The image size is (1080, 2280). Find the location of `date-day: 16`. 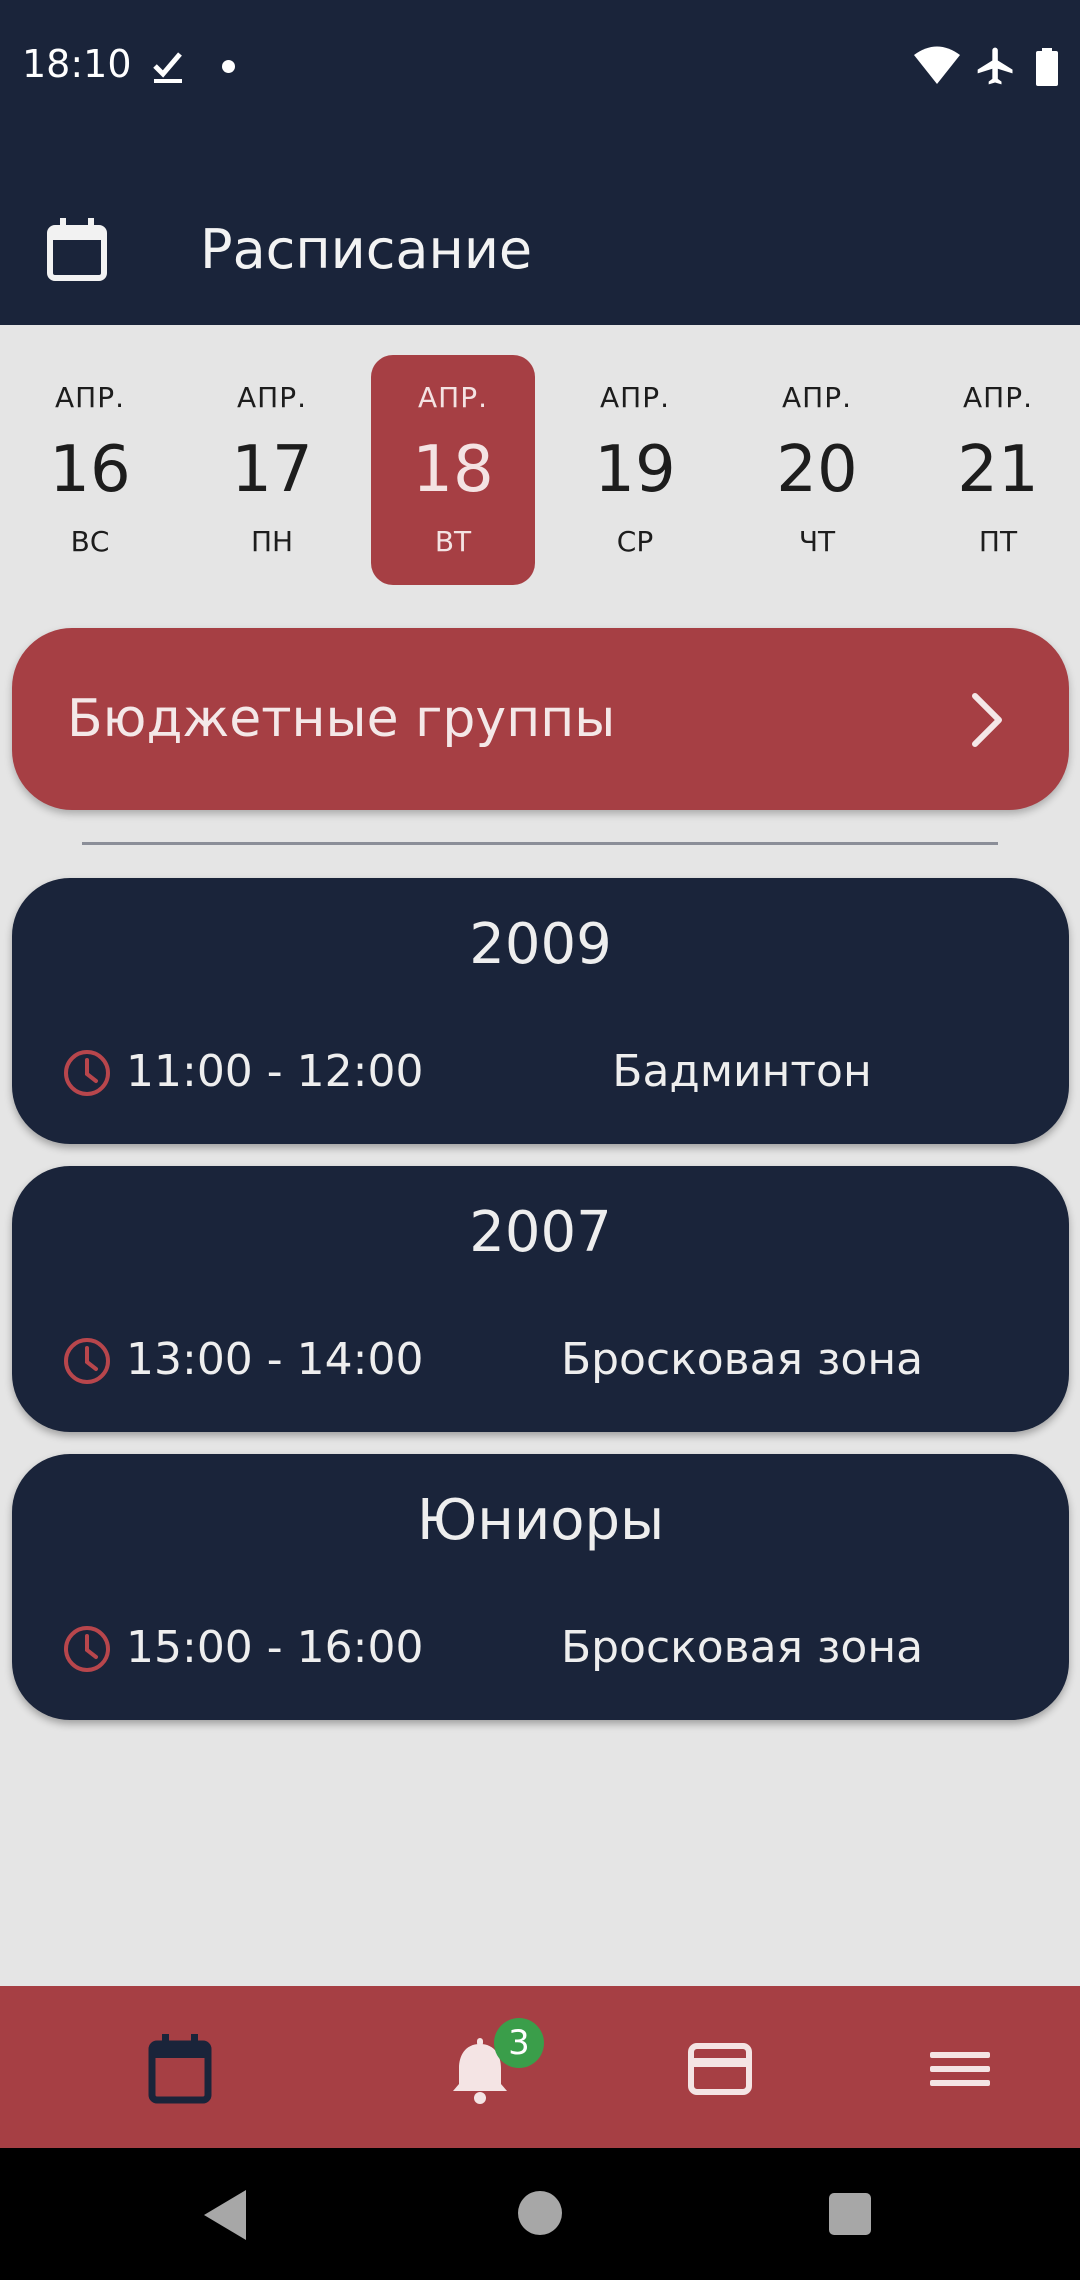

date-day: 16 is located at coordinates (90, 470).